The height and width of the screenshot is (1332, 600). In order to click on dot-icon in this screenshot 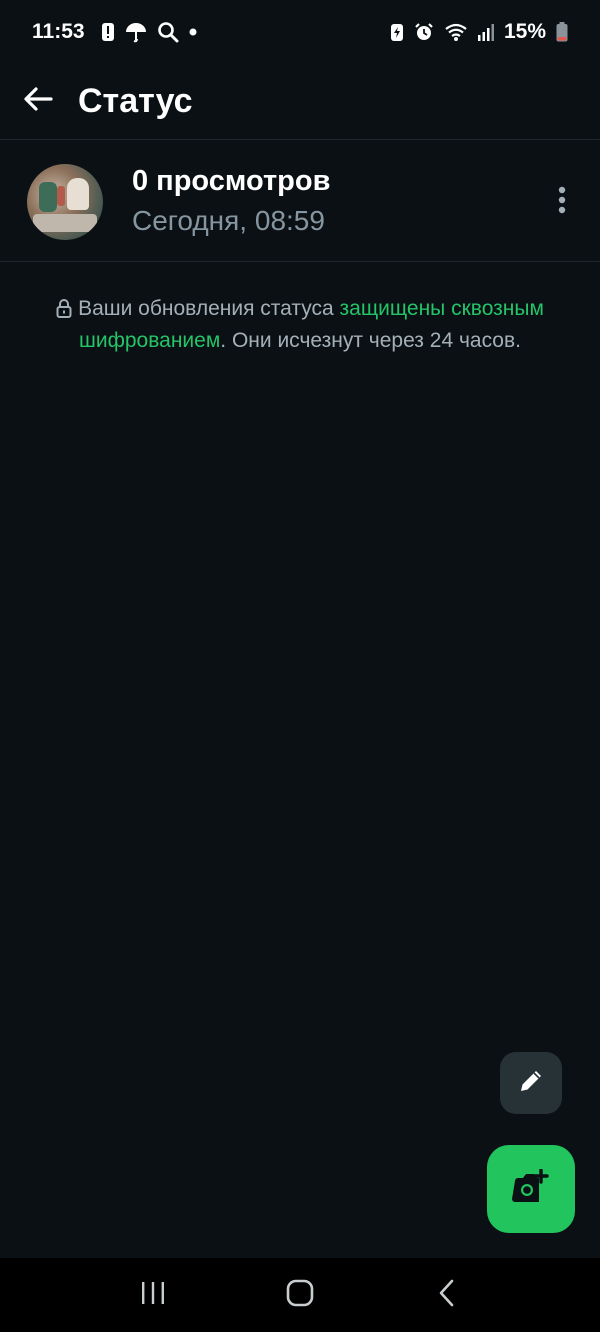, I will do `click(193, 32)`.